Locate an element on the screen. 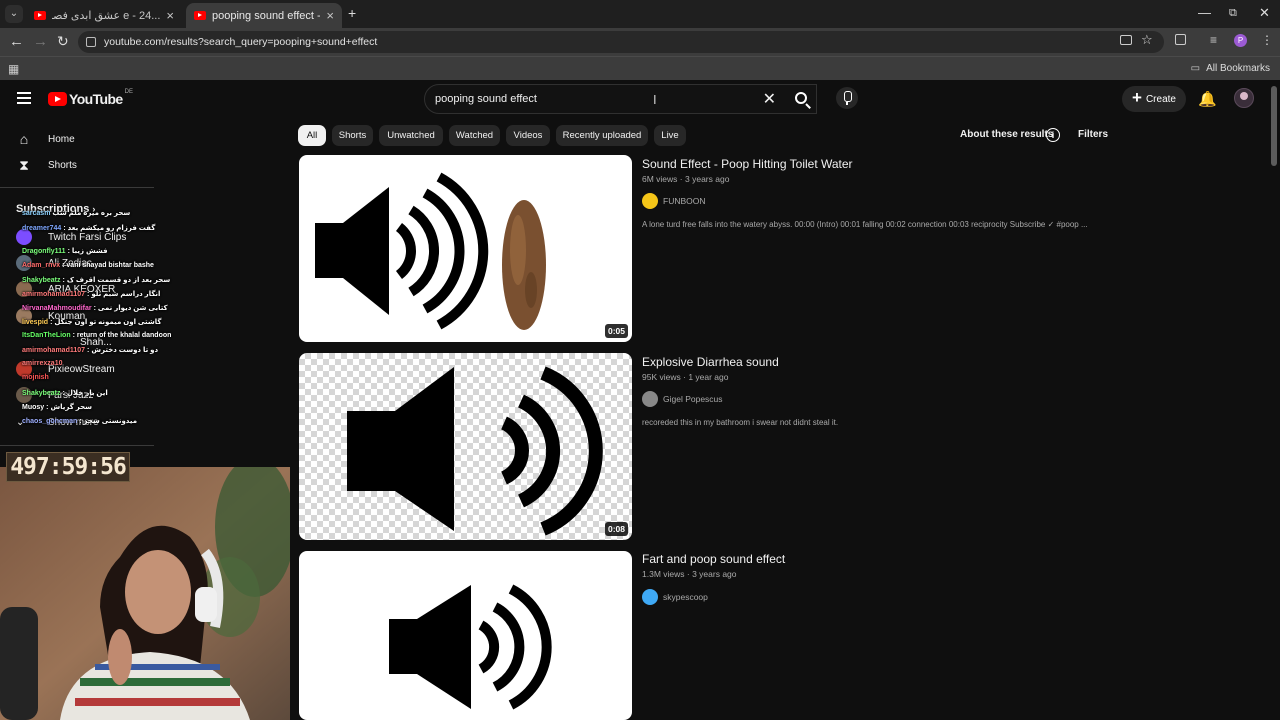 This screenshot has height=720, width=1280. restore-icon: ⧉ is located at coordinates (1233, 13).